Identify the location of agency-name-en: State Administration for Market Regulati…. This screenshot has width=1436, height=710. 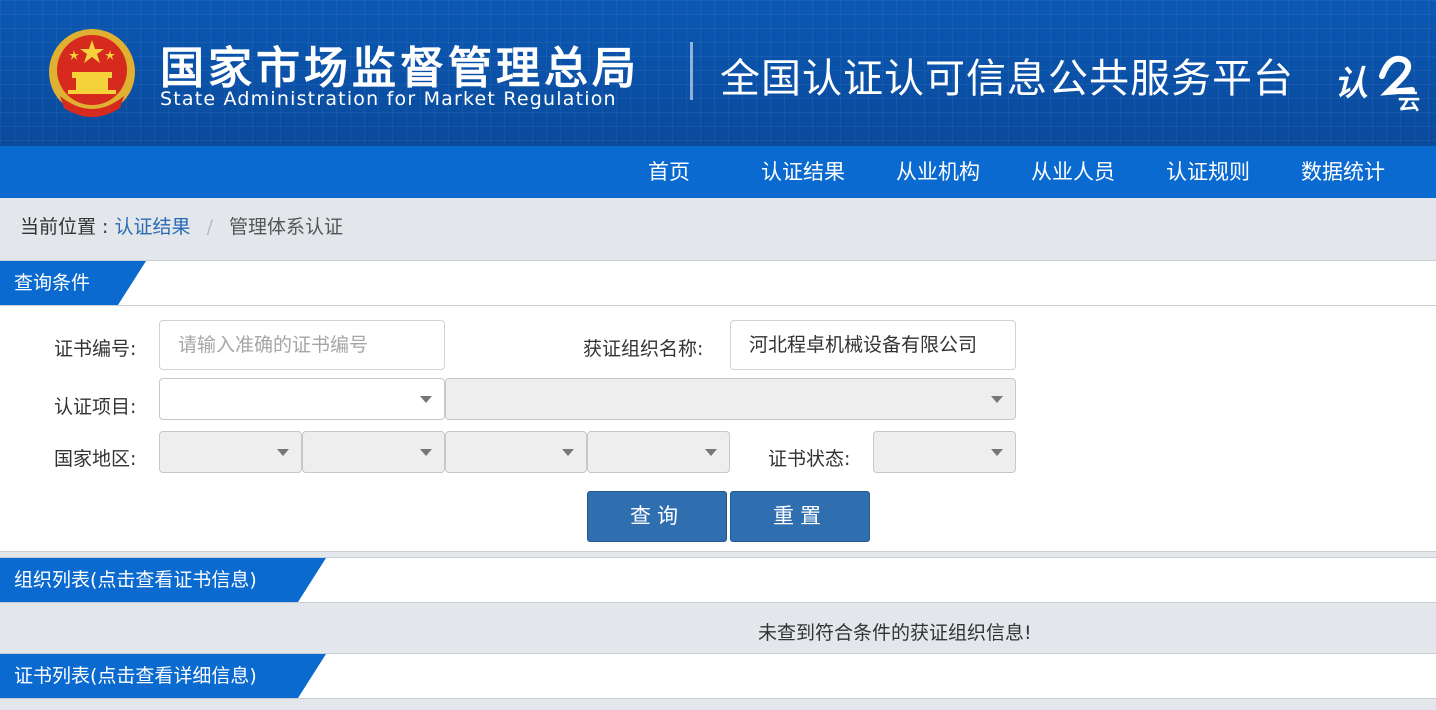
(388, 99).